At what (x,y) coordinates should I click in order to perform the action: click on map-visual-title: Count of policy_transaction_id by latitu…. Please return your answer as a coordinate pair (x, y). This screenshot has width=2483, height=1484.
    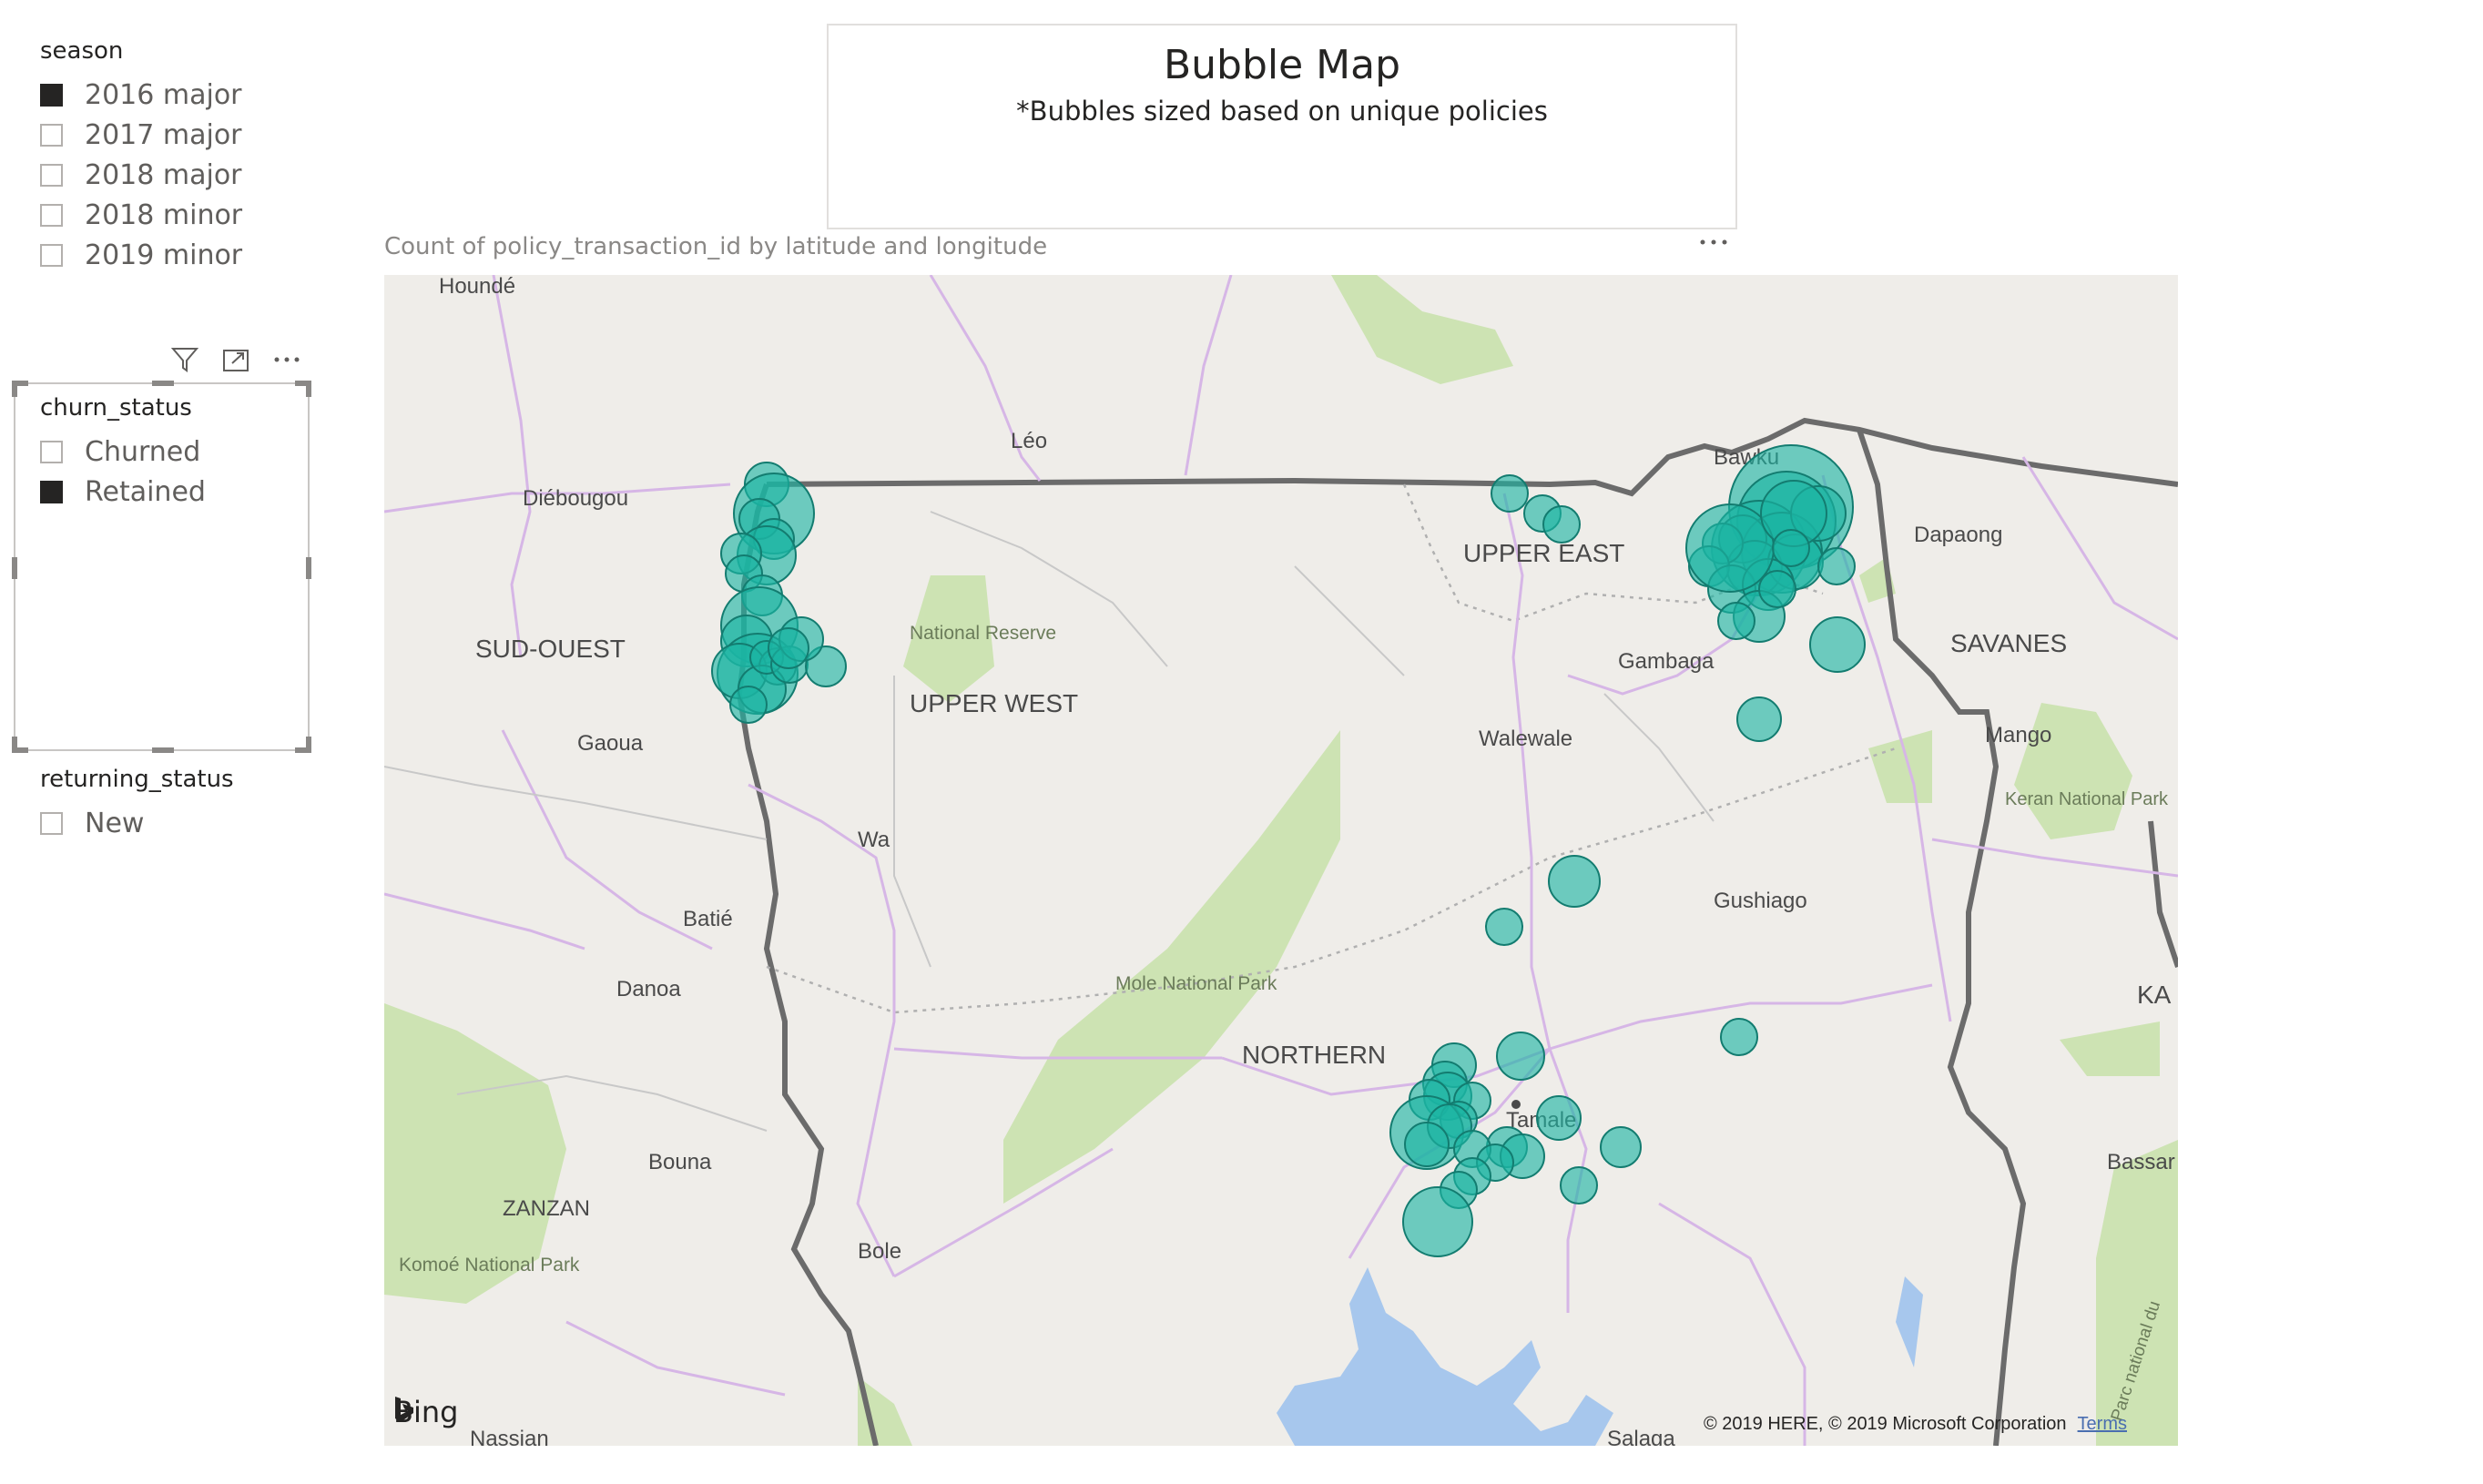
    Looking at the image, I should click on (716, 246).